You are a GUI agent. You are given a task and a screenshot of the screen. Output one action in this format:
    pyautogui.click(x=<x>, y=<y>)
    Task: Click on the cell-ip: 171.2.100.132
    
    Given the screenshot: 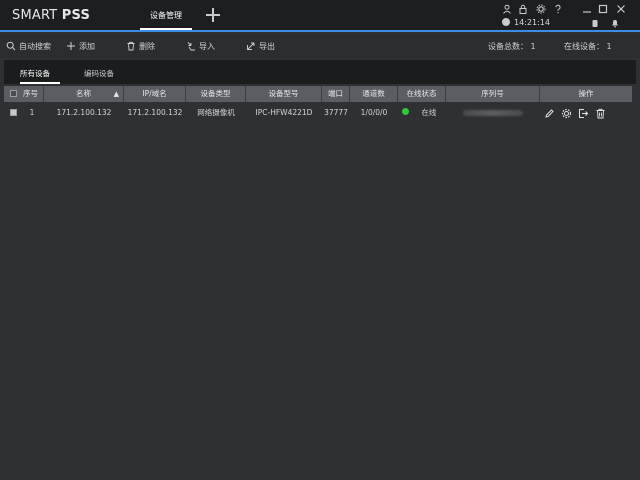 What is the action you would take?
    pyautogui.click(x=155, y=112)
    